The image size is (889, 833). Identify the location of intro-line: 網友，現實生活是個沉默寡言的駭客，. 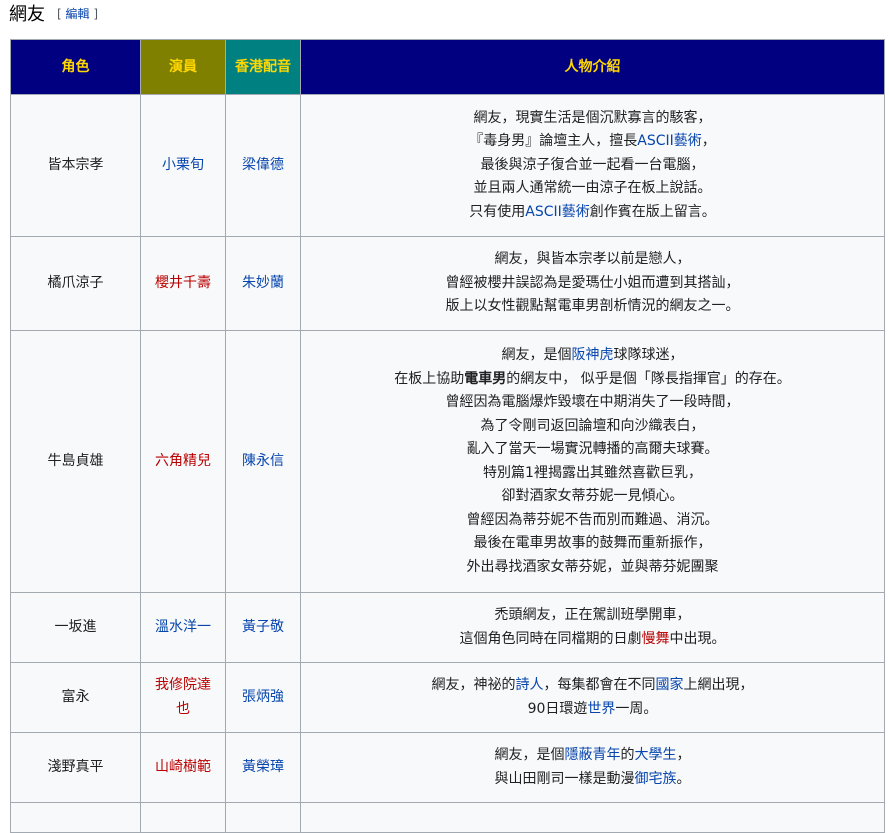
(592, 119).